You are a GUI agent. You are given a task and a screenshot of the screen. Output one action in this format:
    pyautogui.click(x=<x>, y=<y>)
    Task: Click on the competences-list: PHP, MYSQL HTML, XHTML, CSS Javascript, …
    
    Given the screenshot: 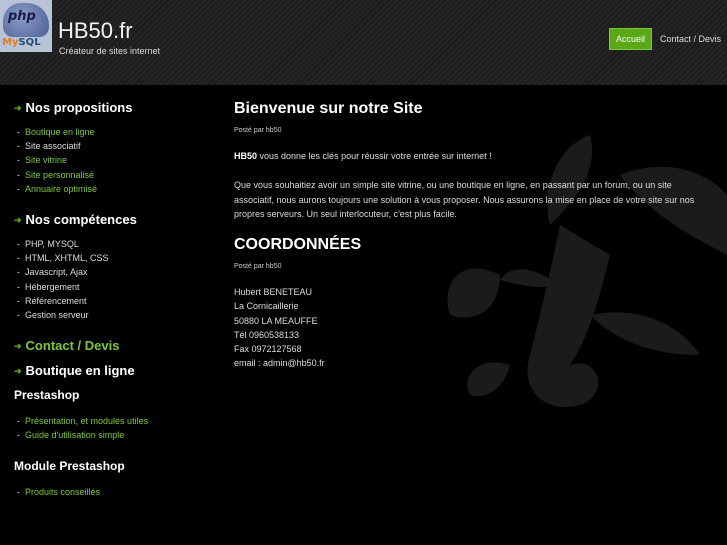 What is the action you would take?
    pyautogui.click(x=114, y=279)
    